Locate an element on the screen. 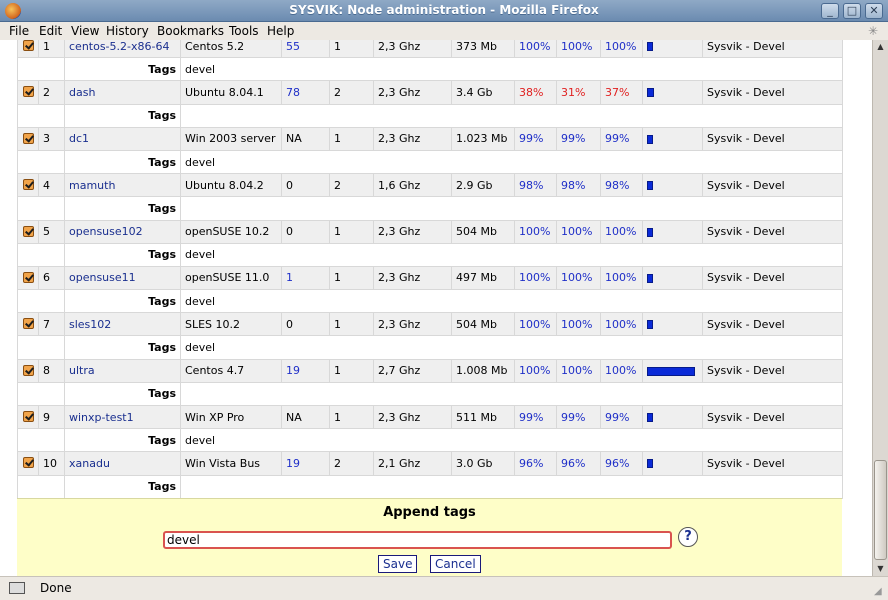 Image resolution: width=888 pixels, height=600 pixels. node-count-link: 78 is located at coordinates (305, 92).